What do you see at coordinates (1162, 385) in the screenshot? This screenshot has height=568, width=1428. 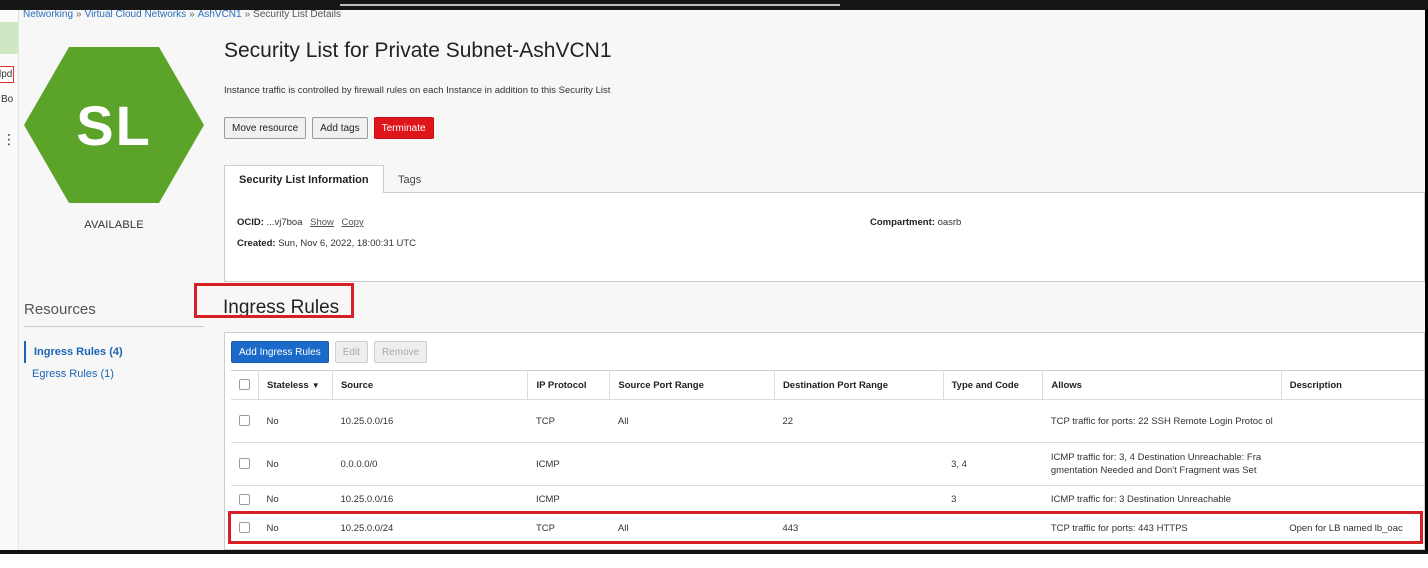 I see `column-header-allows: Allows` at bounding box center [1162, 385].